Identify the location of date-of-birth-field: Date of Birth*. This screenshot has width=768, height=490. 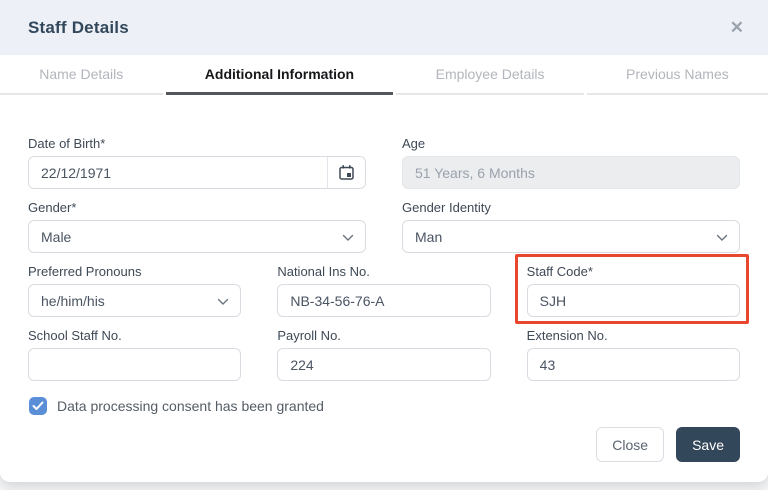
(197, 162).